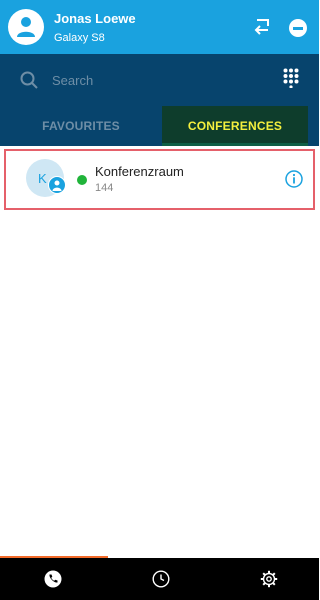 The width and height of the screenshot is (320, 600). What do you see at coordinates (95, 18) in the screenshot?
I see `user-name: Jonas Loewe` at bounding box center [95, 18].